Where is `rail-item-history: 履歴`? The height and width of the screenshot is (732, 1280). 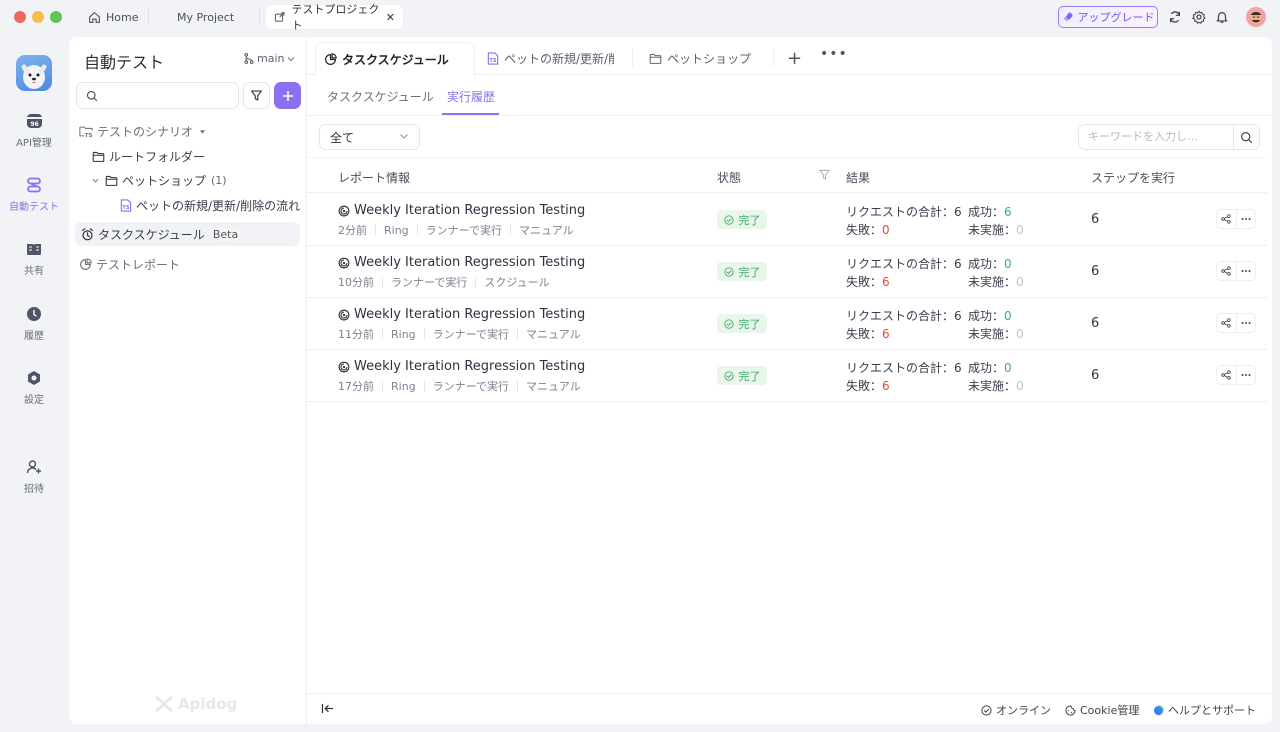 rail-item-history: 履歴 is located at coordinates (34, 323).